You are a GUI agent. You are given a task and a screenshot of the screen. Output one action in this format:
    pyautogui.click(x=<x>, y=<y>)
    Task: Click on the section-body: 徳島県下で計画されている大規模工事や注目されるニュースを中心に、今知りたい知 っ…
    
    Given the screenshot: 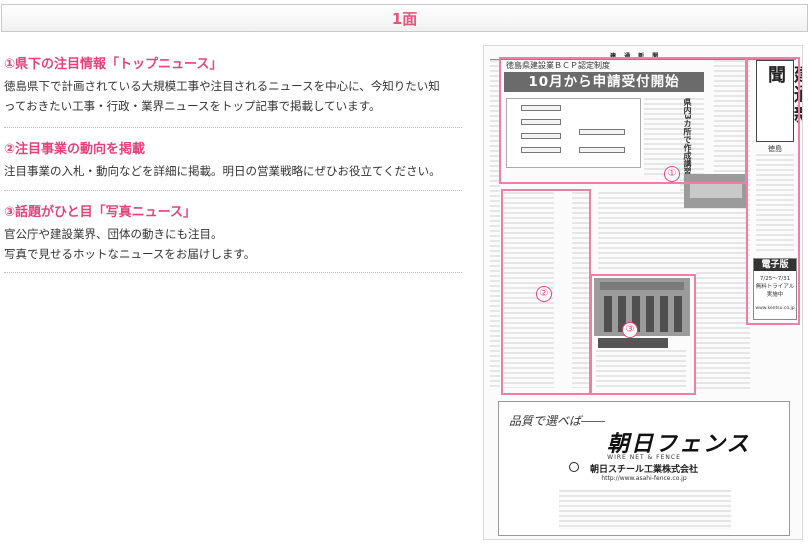 What is the action you would take?
    pyautogui.click(x=233, y=96)
    